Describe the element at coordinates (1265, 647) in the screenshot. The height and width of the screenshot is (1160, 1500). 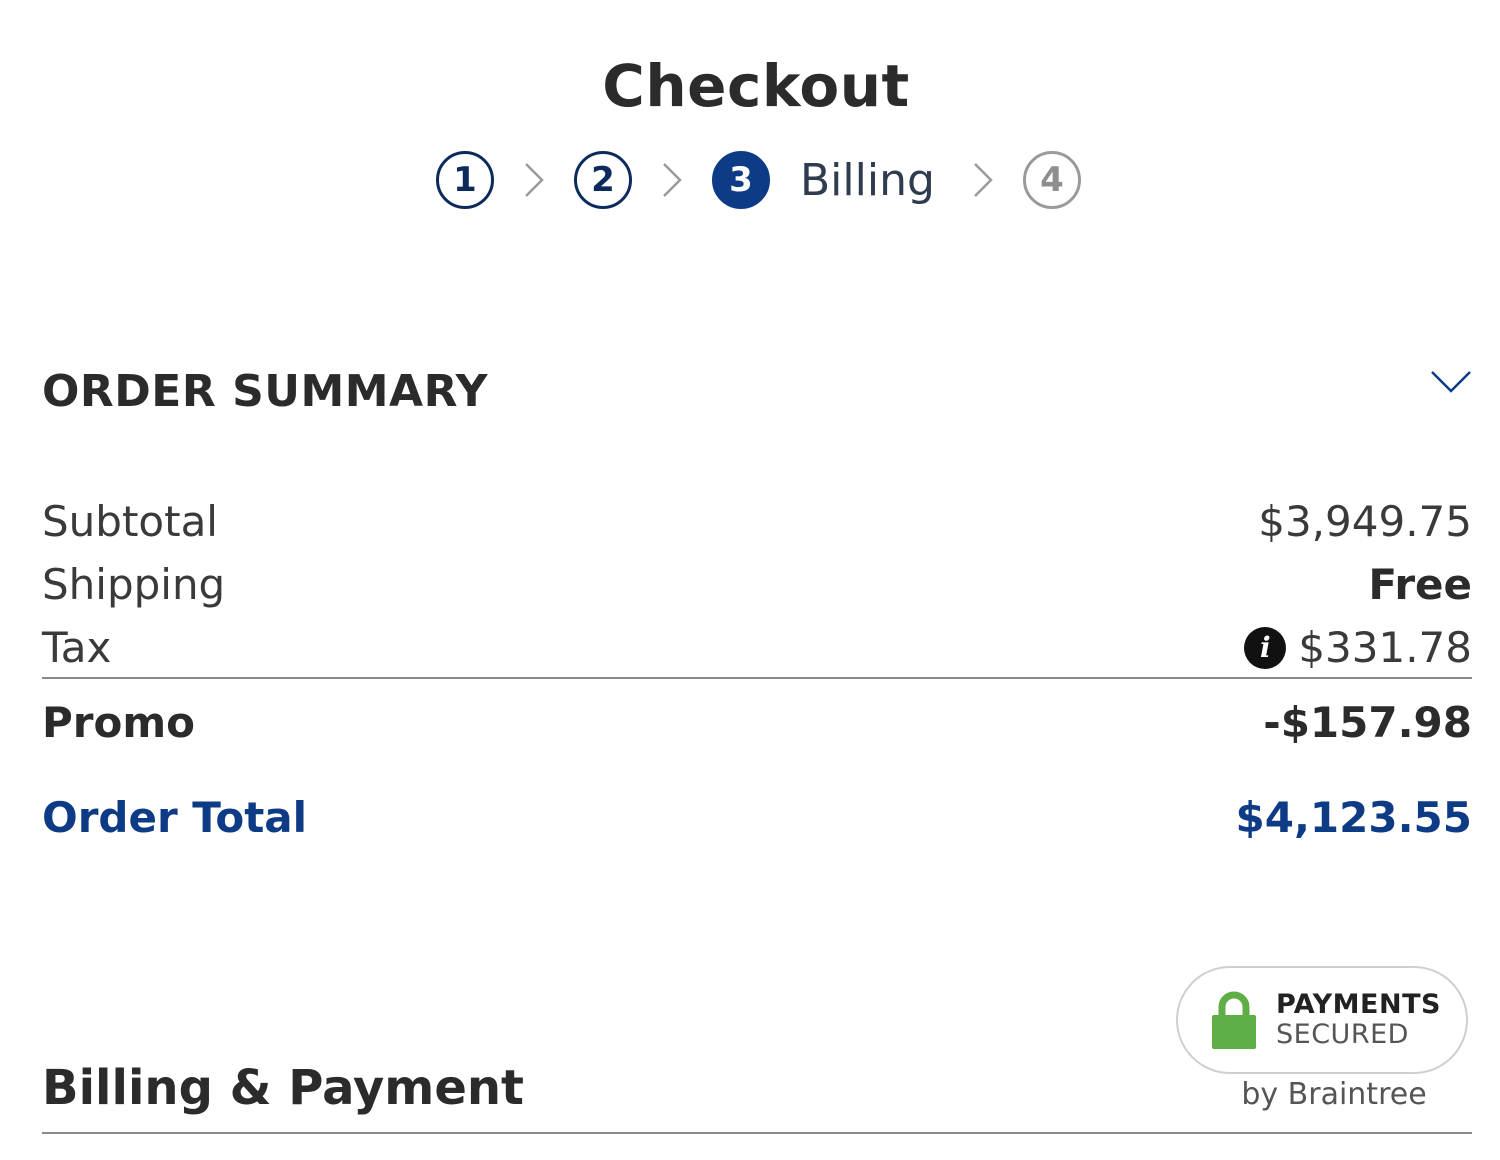
I see `info-icon: i` at that location.